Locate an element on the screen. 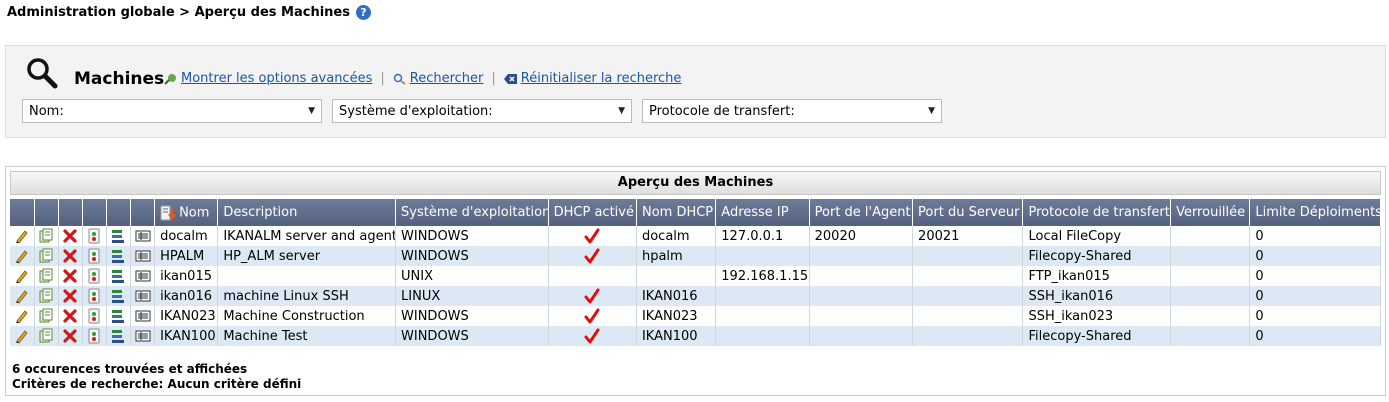 The width and height of the screenshot is (1389, 402). show-advanced-options-link: Montrer les options avancées is located at coordinates (276, 78).